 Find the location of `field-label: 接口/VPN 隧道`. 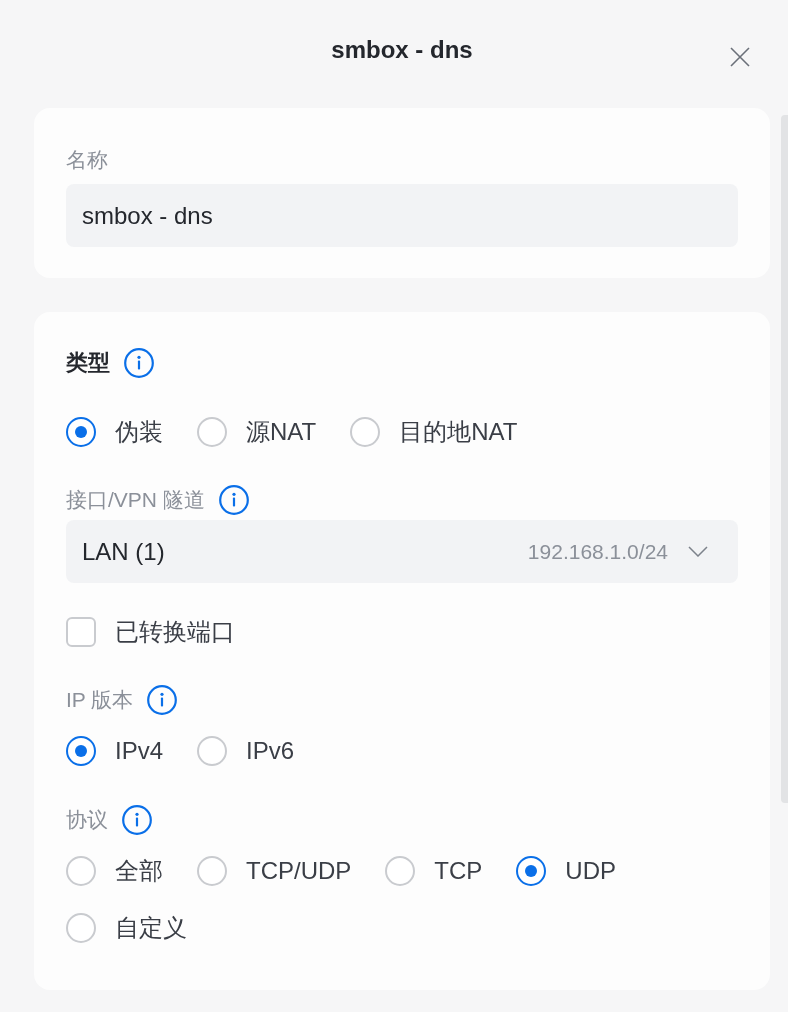

field-label: 接口/VPN 隧道 is located at coordinates (135, 500).